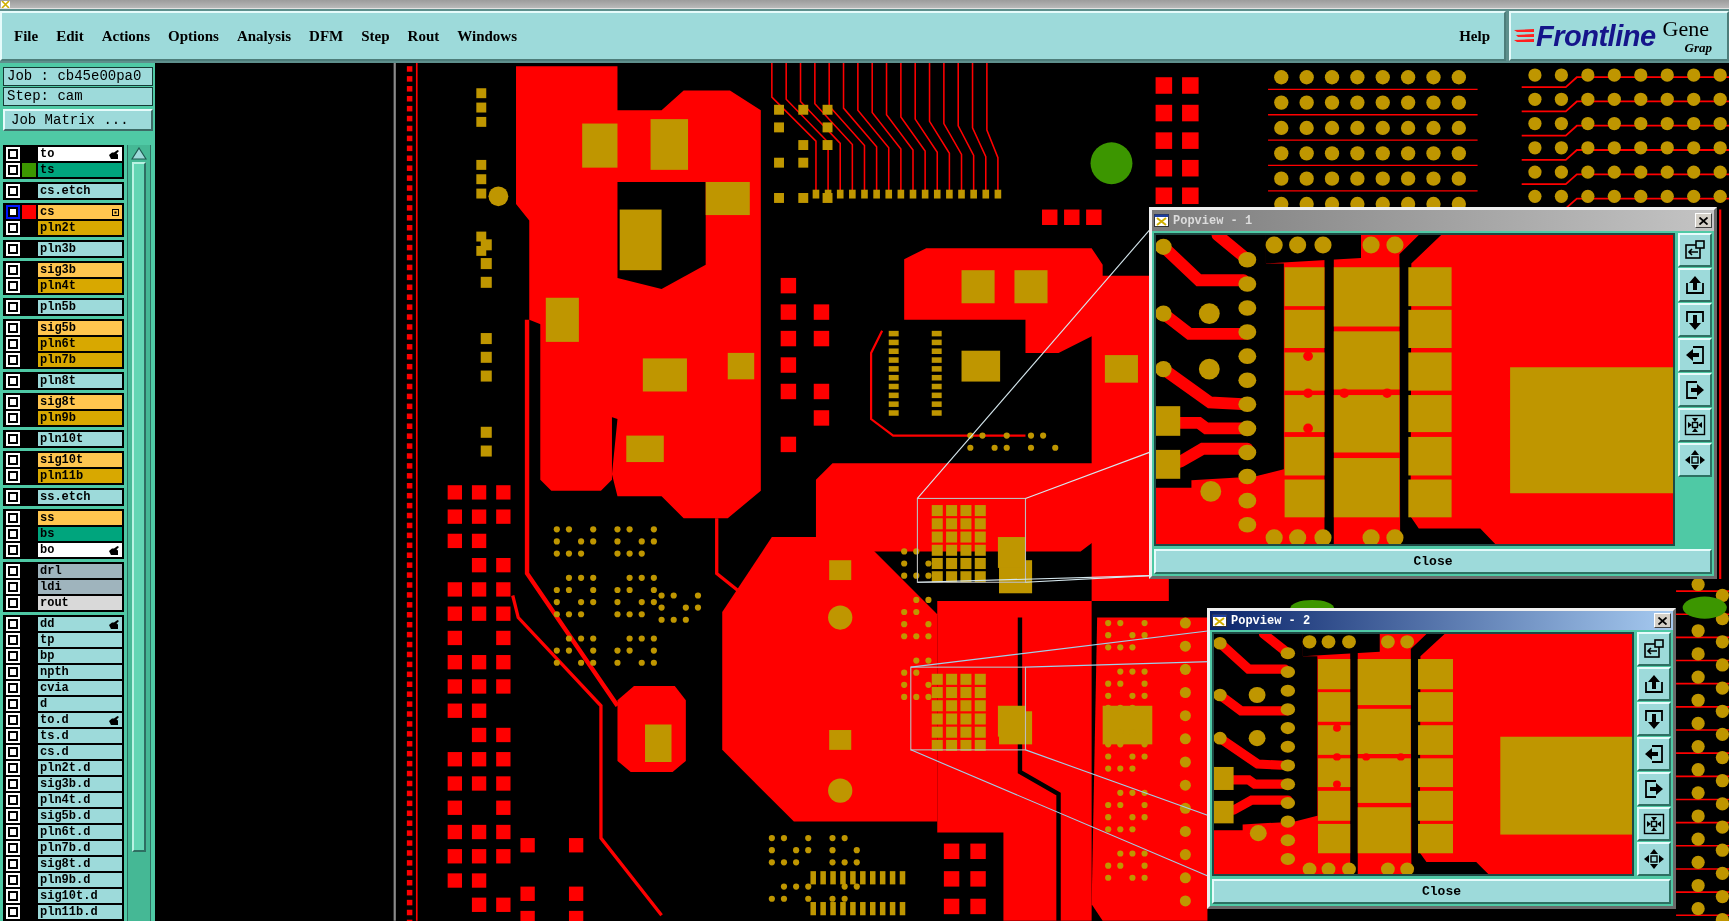 The height and width of the screenshot is (921, 1729). I want to click on layer-button: pln7b.d, so click(80, 848).